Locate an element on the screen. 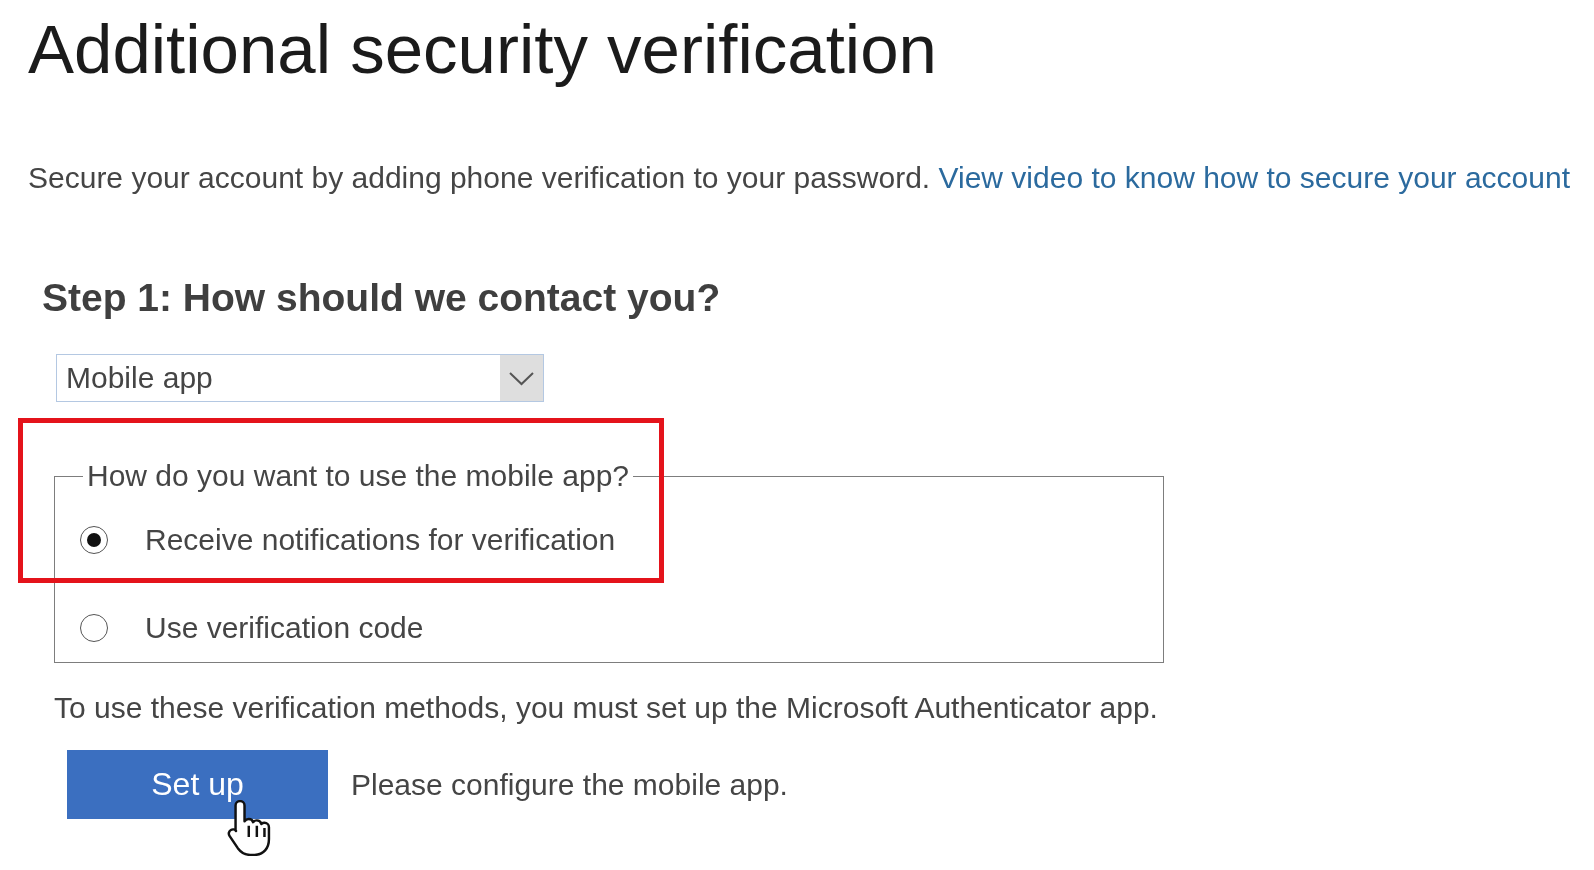 The height and width of the screenshot is (870, 1594). chevron-down-icon is located at coordinates (521, 378).